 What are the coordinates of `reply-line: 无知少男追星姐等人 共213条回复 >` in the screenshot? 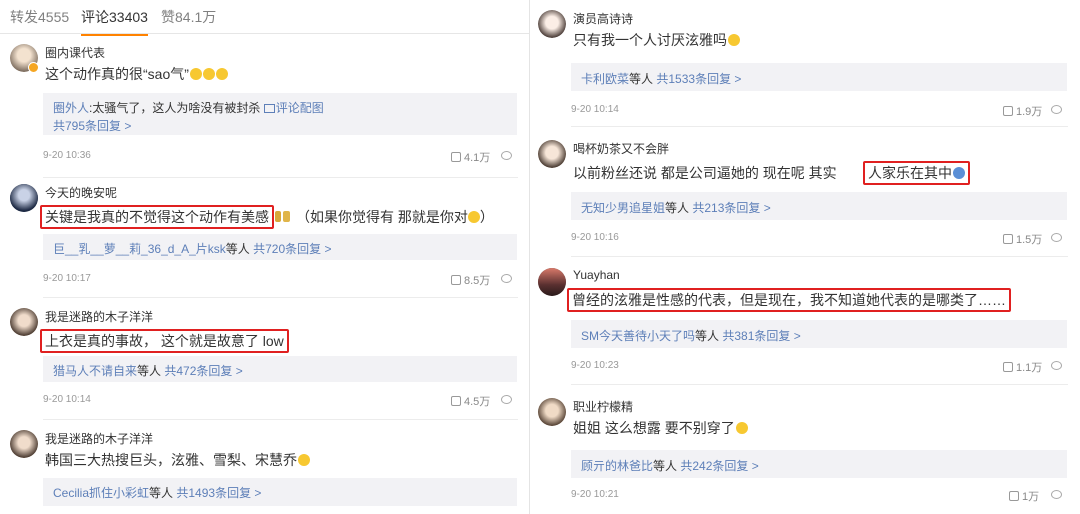 It's located at (676, 207).